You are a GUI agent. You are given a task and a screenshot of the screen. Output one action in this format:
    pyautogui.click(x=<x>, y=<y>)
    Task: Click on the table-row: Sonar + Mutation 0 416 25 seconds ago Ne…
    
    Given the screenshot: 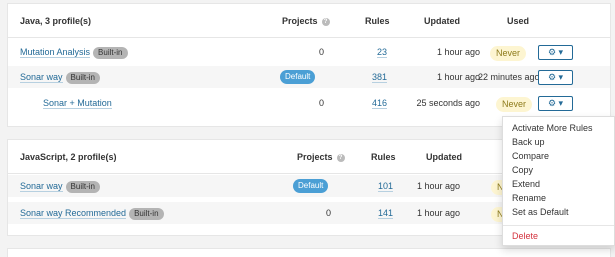 What is the action you would take?
    pyautogui.click(x=309, y=103)
    